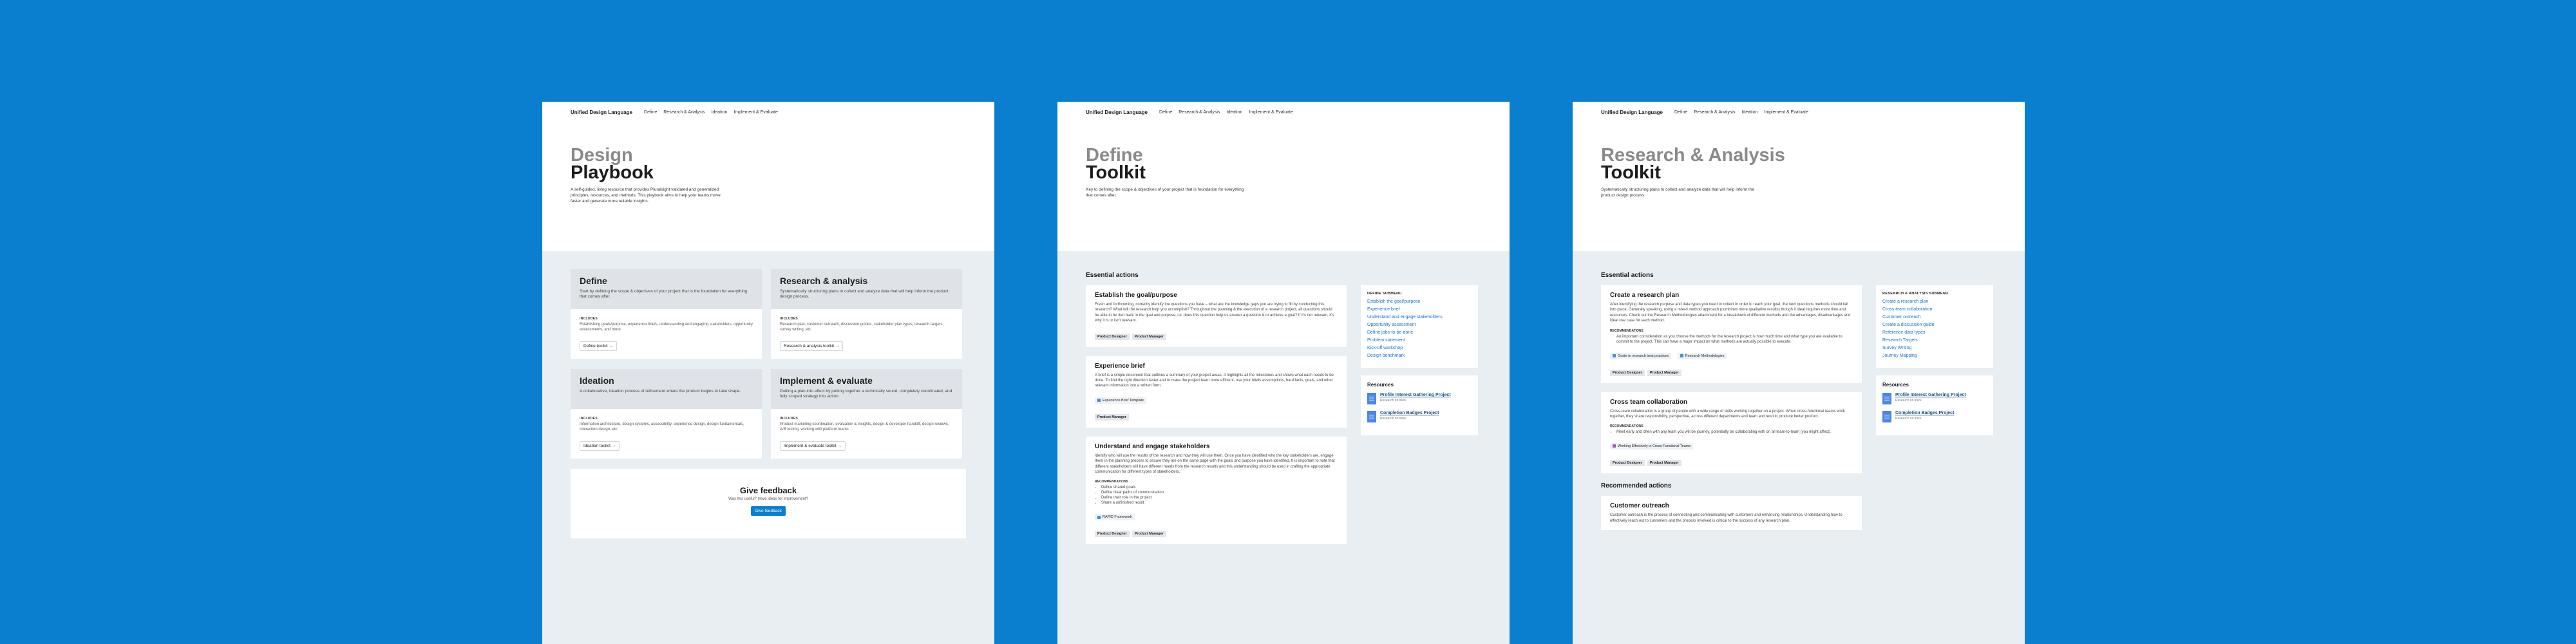 This screenshot has width=2576, height=644. Describe the element at coordinates (1649, 402) in the screenshot. I see `action-title: Cross team collaboration` at that location.